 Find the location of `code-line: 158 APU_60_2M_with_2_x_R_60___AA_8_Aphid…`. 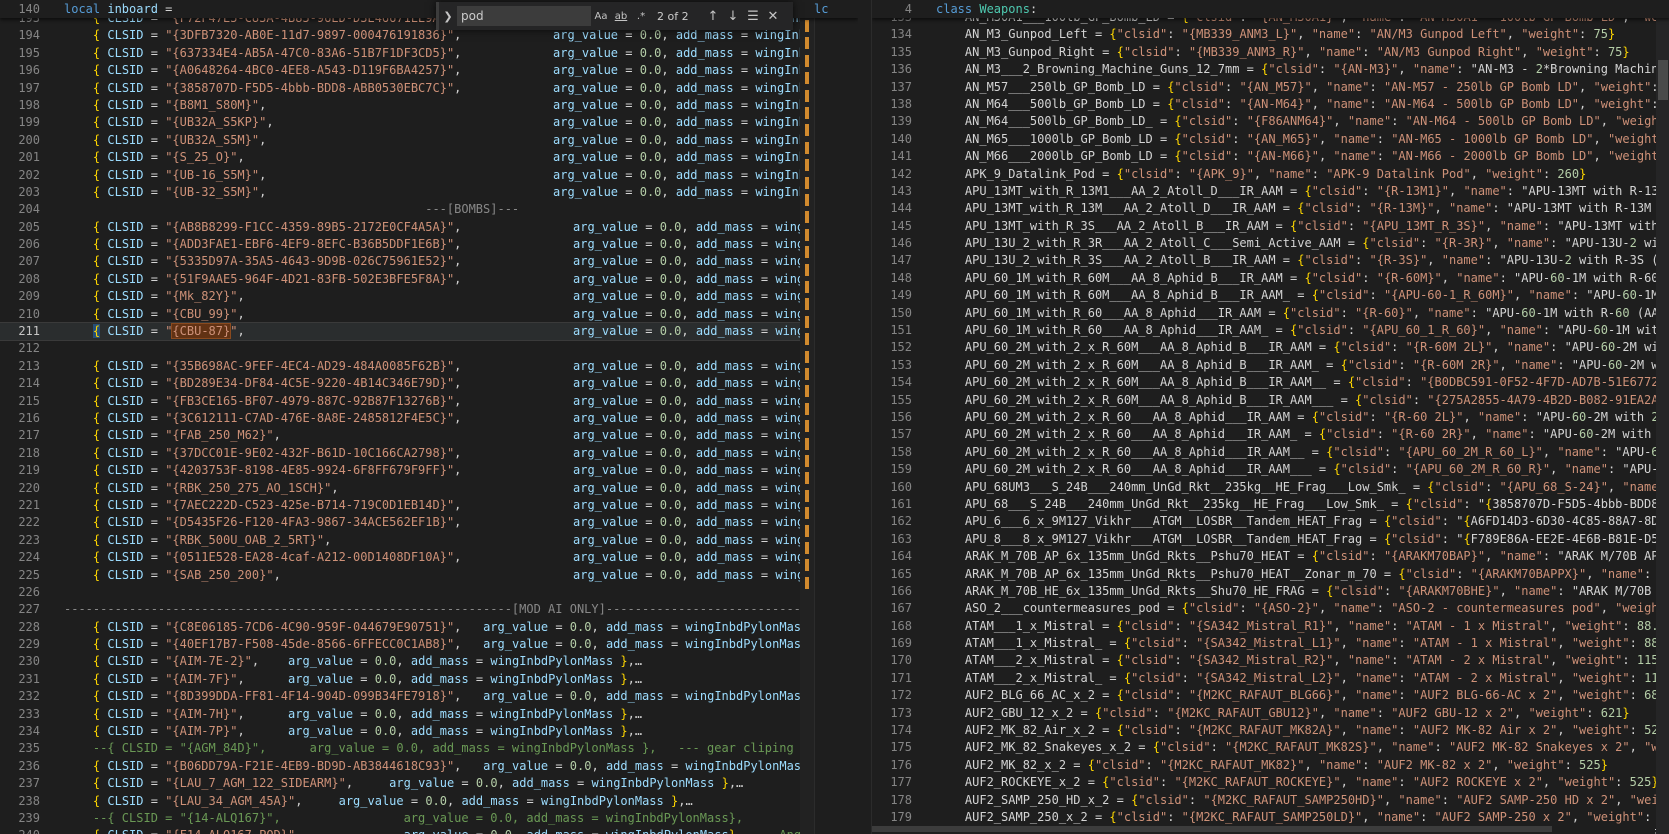

code-line: 158 APU_60_2M_with_2_x_R_60___AA_8_Aphid… is located at coordinates (1270, 452).